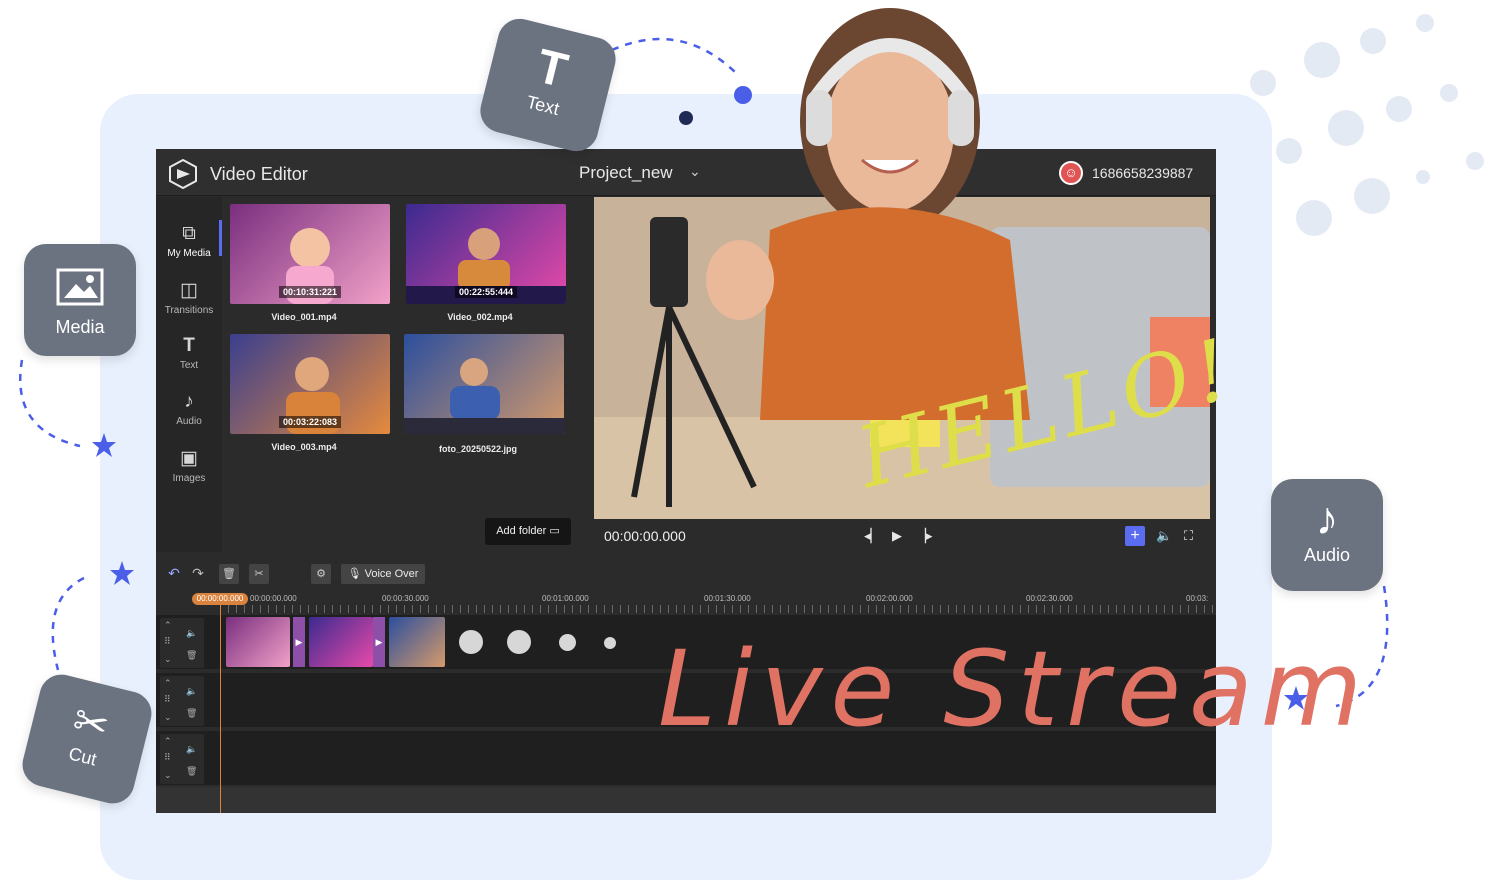 The image size is (1490, 885). Describe the element at coordinates (229, 574) in the screenshot. I see `delete-icon: 🗑` at that location.